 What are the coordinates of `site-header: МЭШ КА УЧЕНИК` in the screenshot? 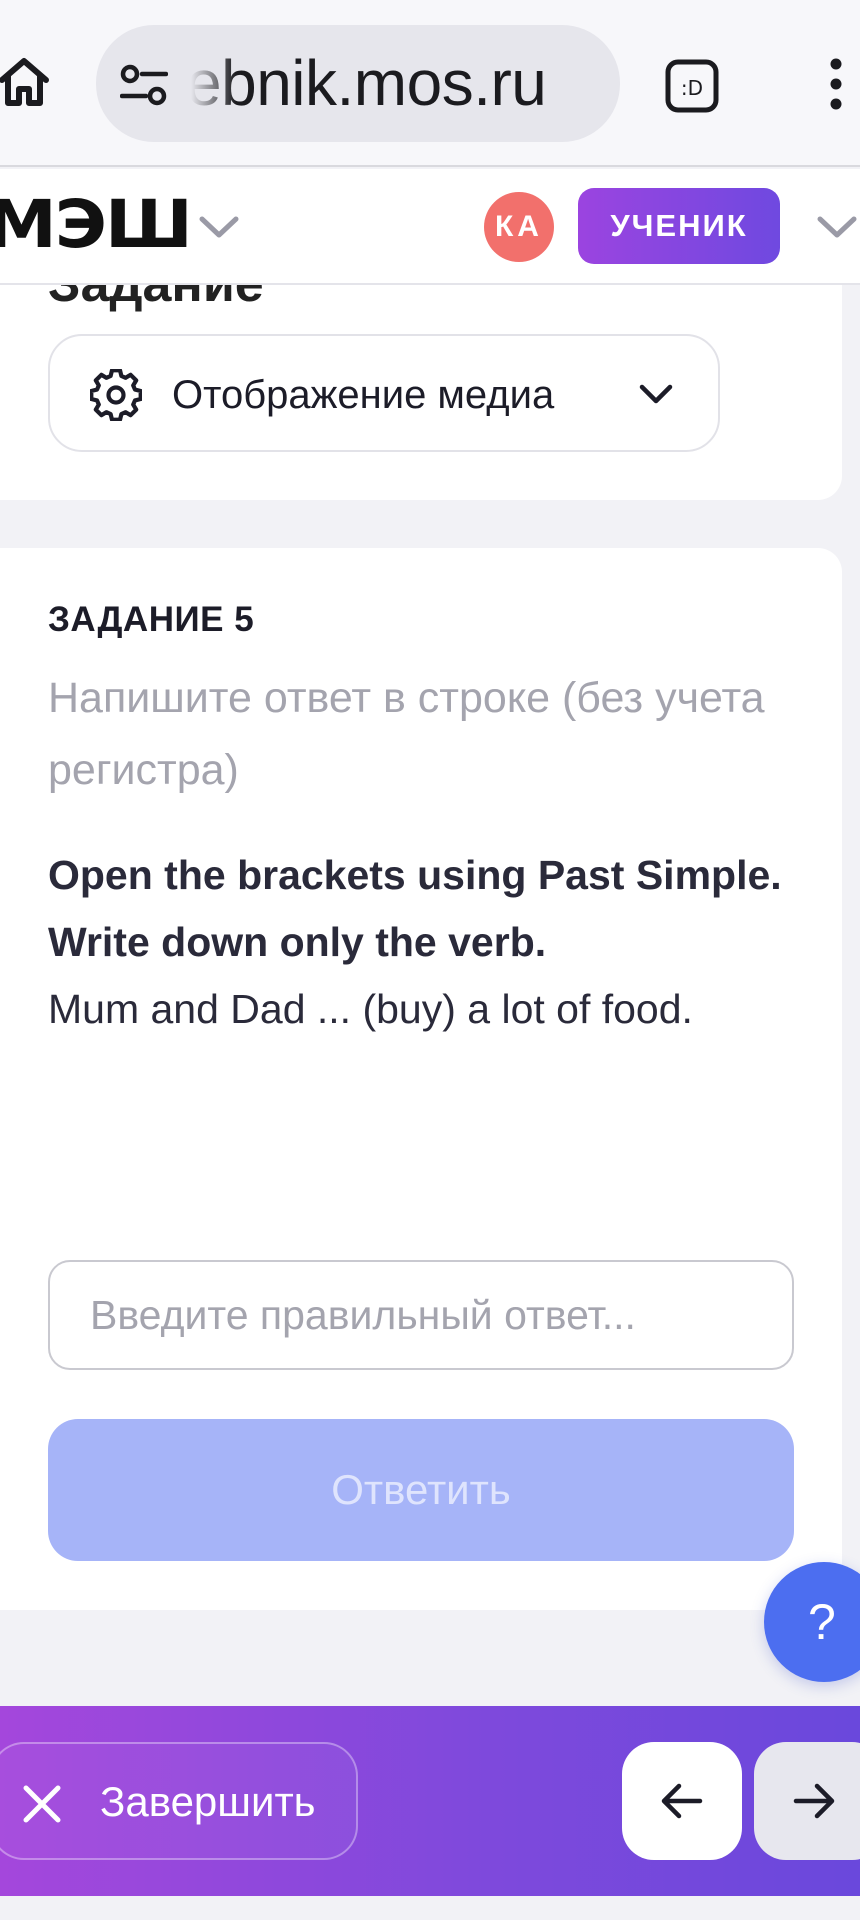 It's located at (430, 227).